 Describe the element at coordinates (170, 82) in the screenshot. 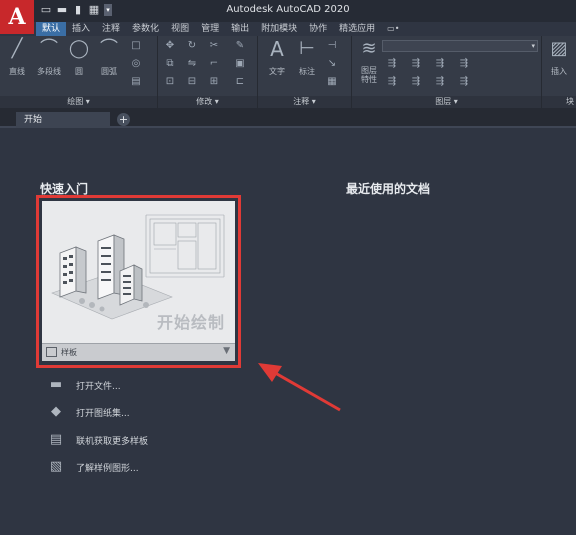

I see `stretch-icon: ⊡` at that location.